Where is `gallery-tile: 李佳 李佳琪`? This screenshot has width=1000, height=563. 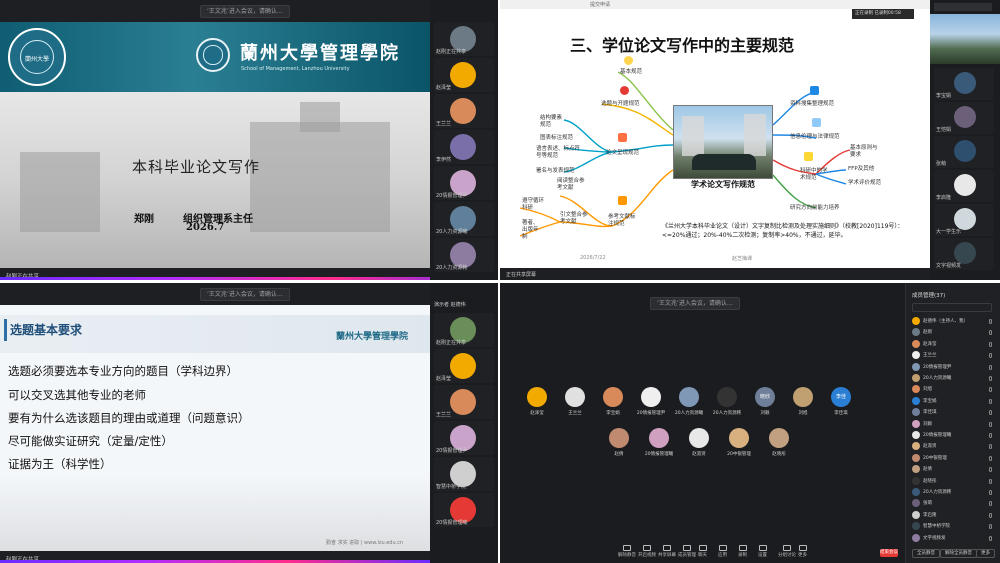
gallery-tile: 李佳 李佳琪 is located at coordinates (841, 404).